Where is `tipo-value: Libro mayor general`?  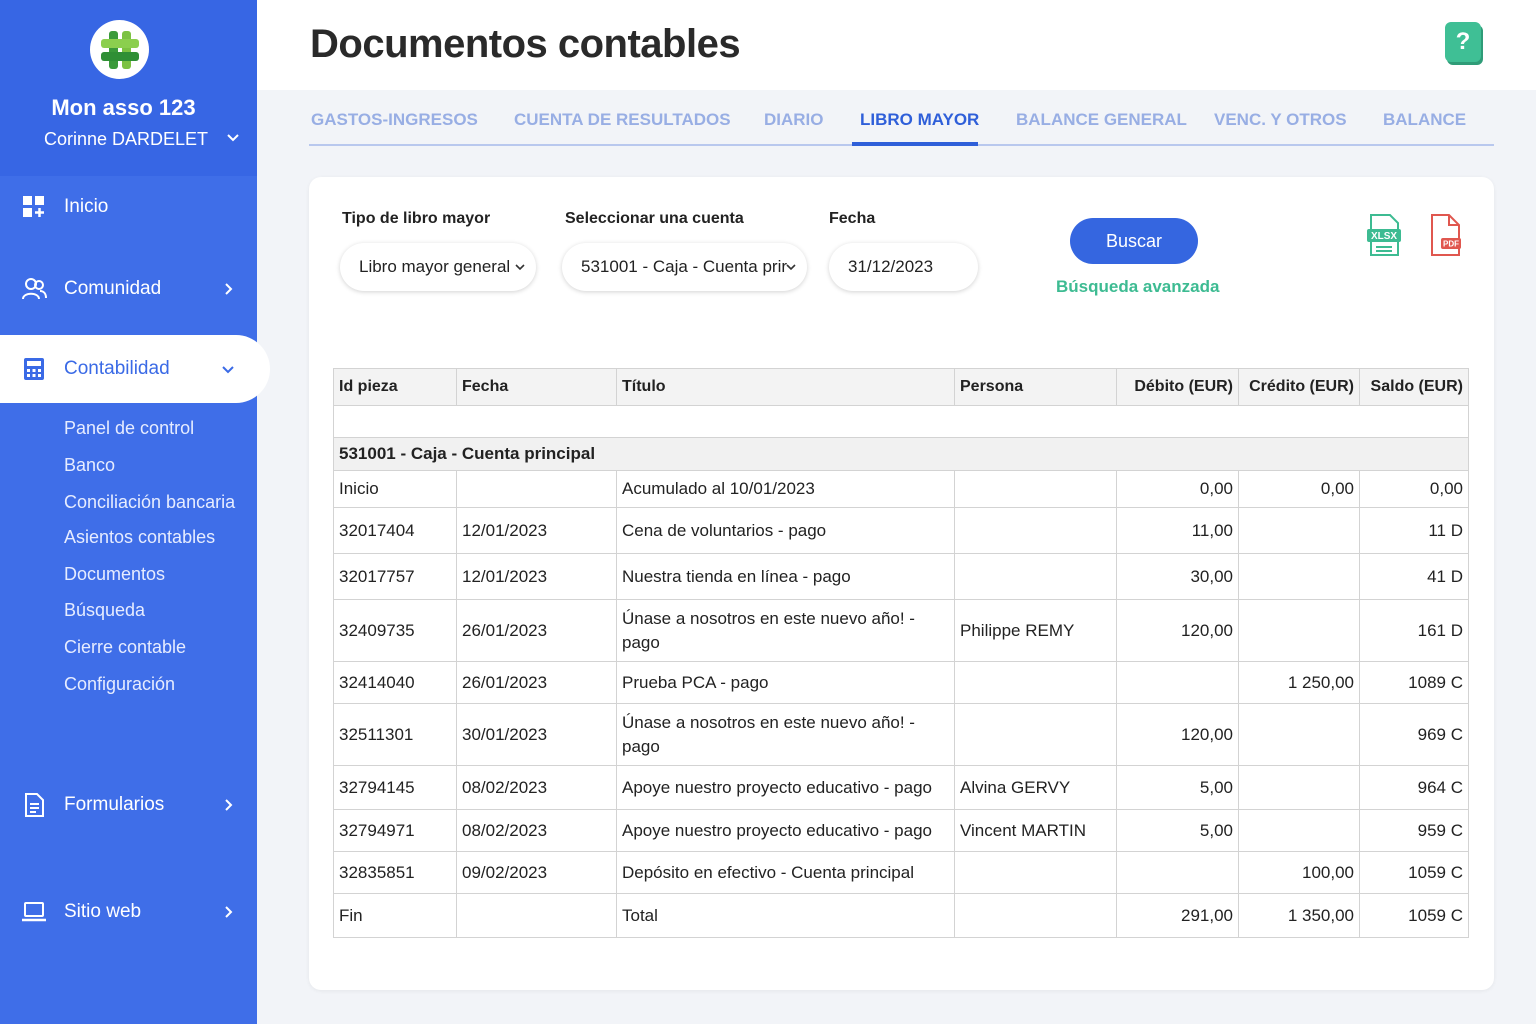 tipo-value: Libro mayor general is located at coordinates (435, 266).